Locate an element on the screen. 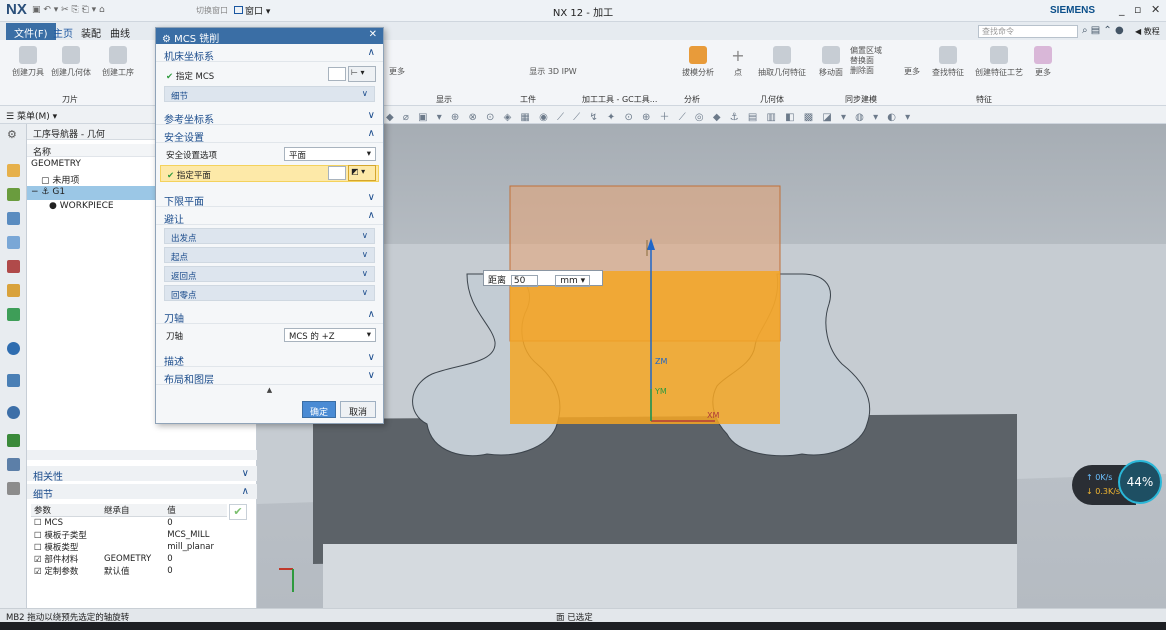  relations-panel-header: 相关性 ∨ is located at coordinates (142, 474).